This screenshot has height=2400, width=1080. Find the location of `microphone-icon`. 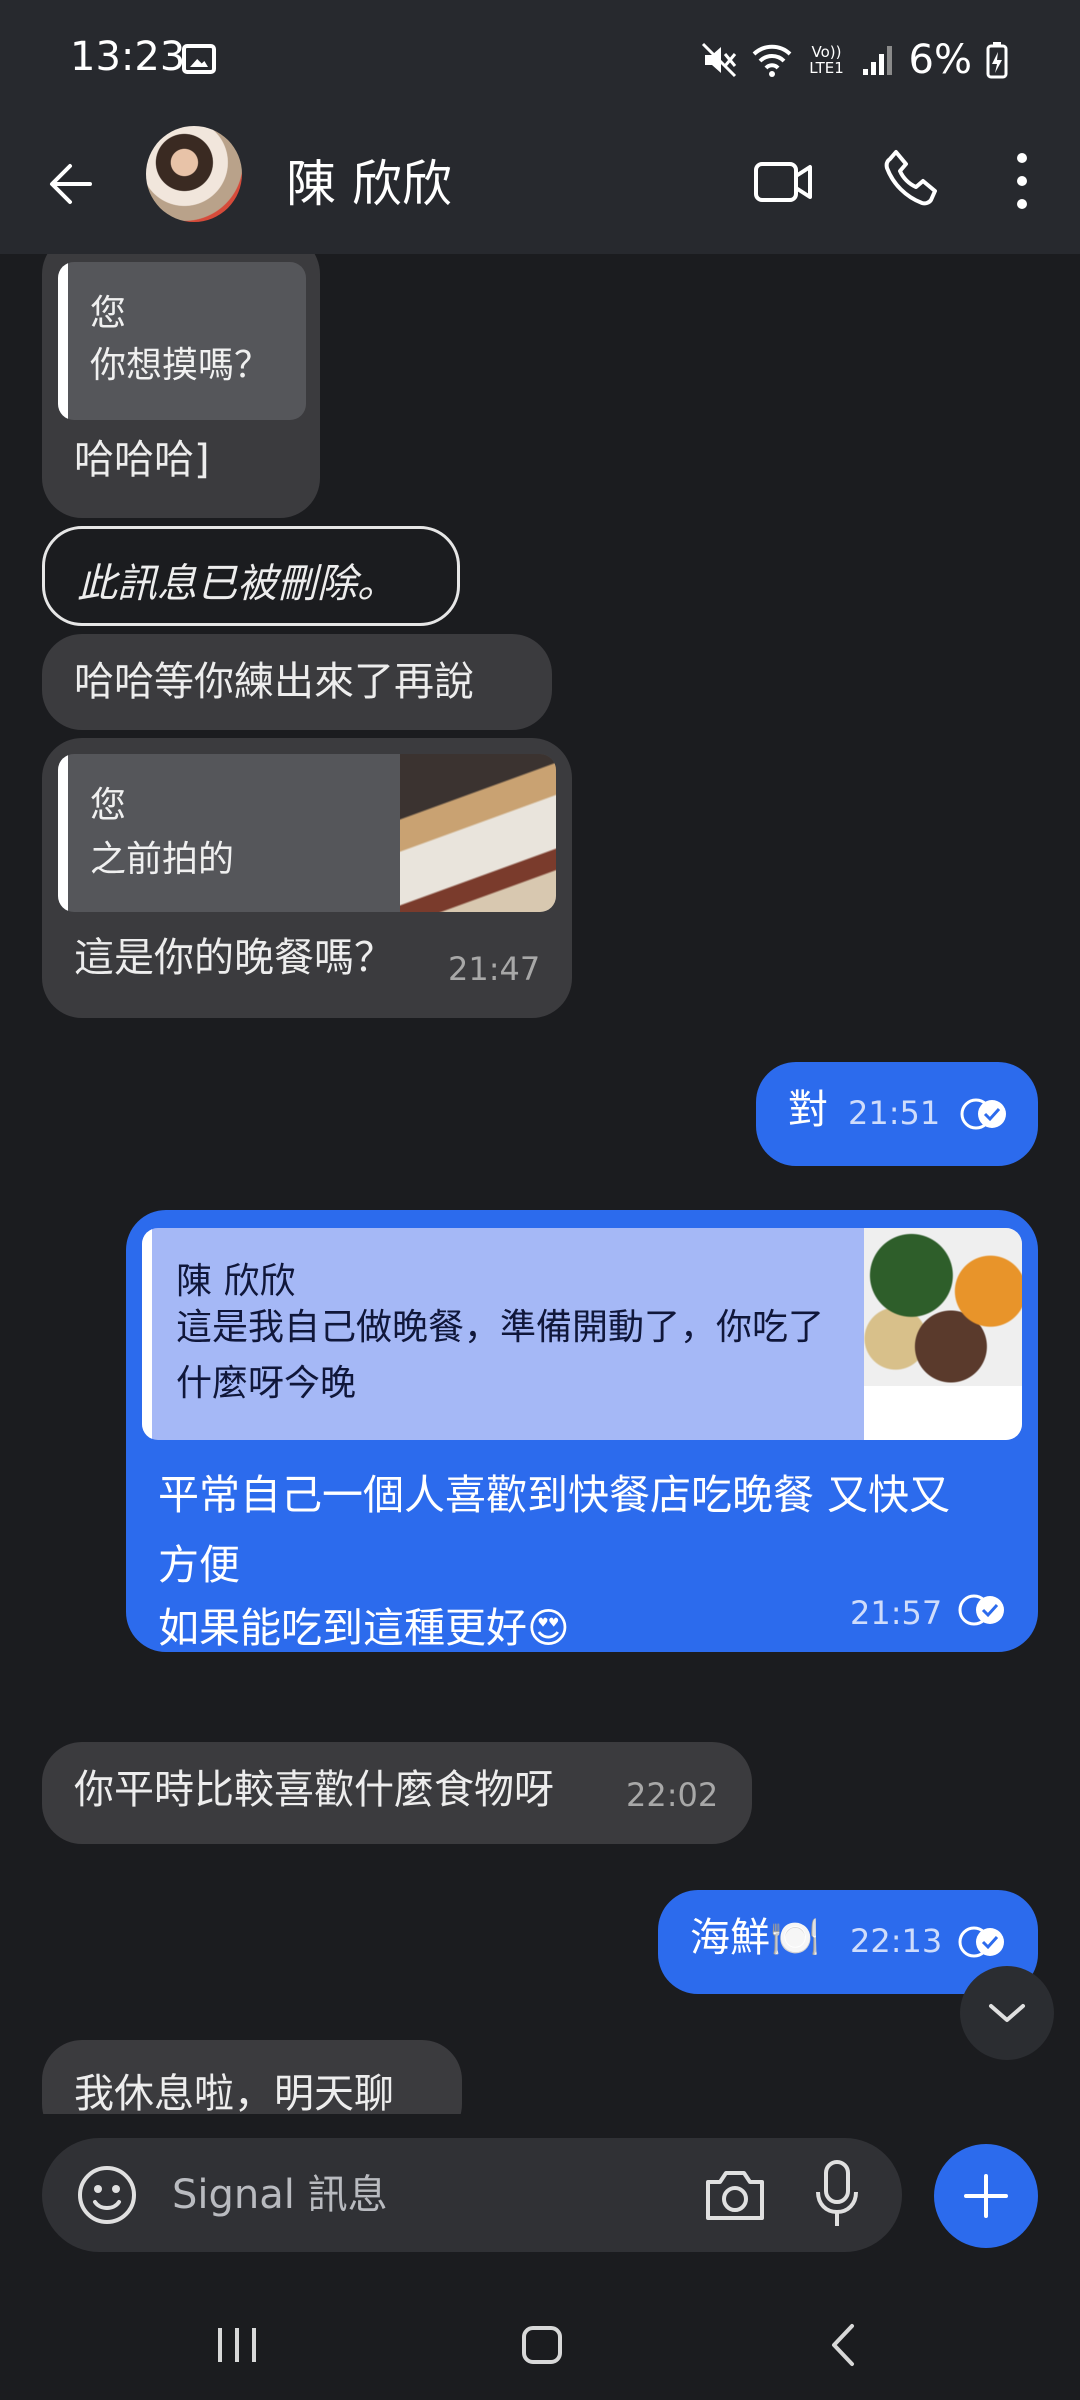

microphone-icon is located at coordinates (837, 2194).